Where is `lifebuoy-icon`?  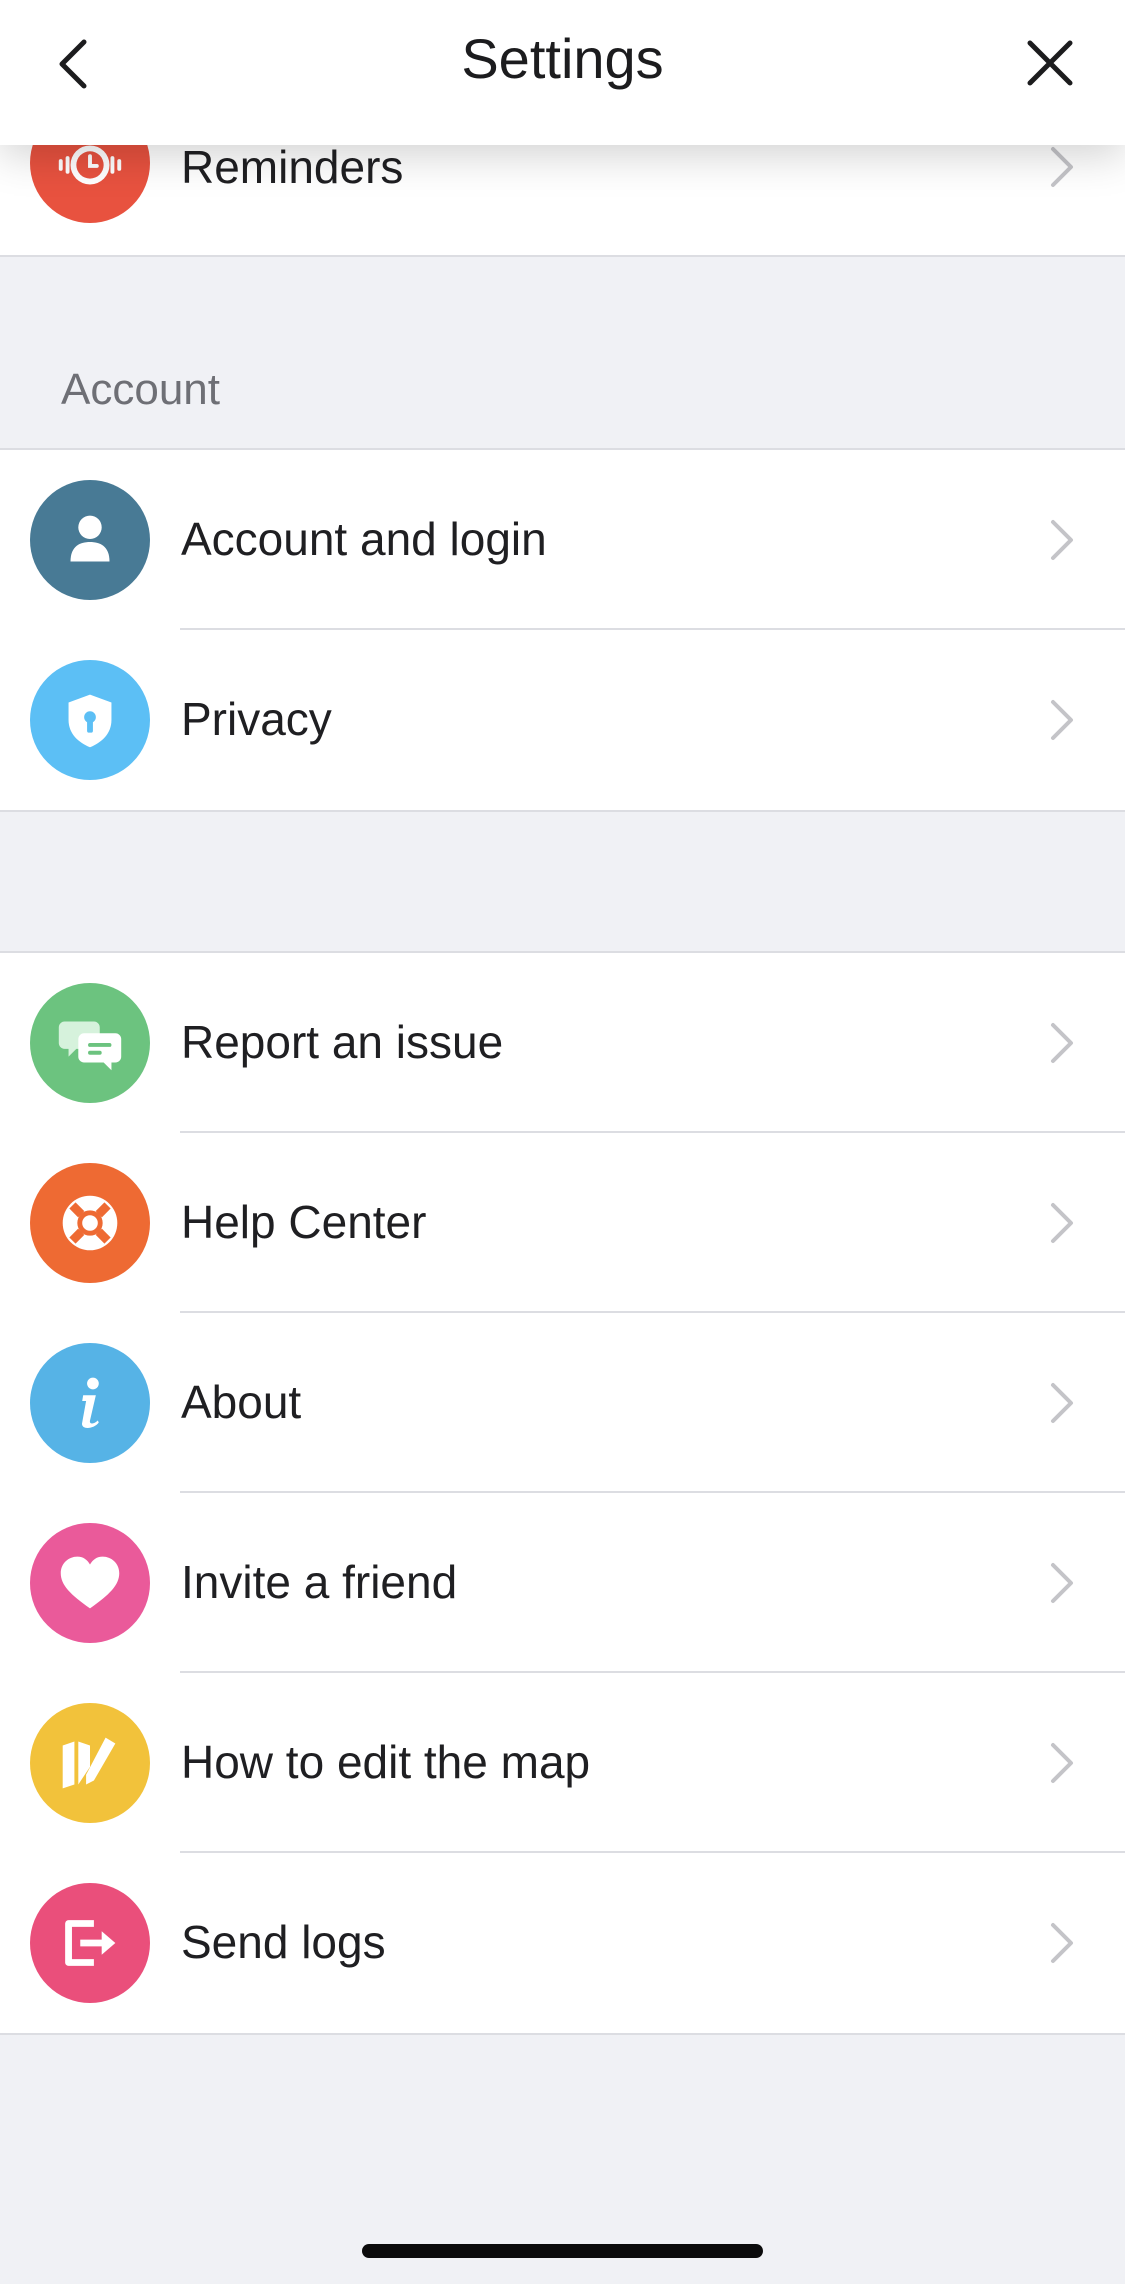
lifebuoy-icon is located at coordinates (90, 1223).